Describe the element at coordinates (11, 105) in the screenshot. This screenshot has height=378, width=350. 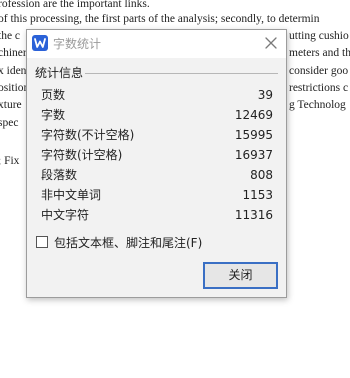
I see `document-line: xture` at that location.